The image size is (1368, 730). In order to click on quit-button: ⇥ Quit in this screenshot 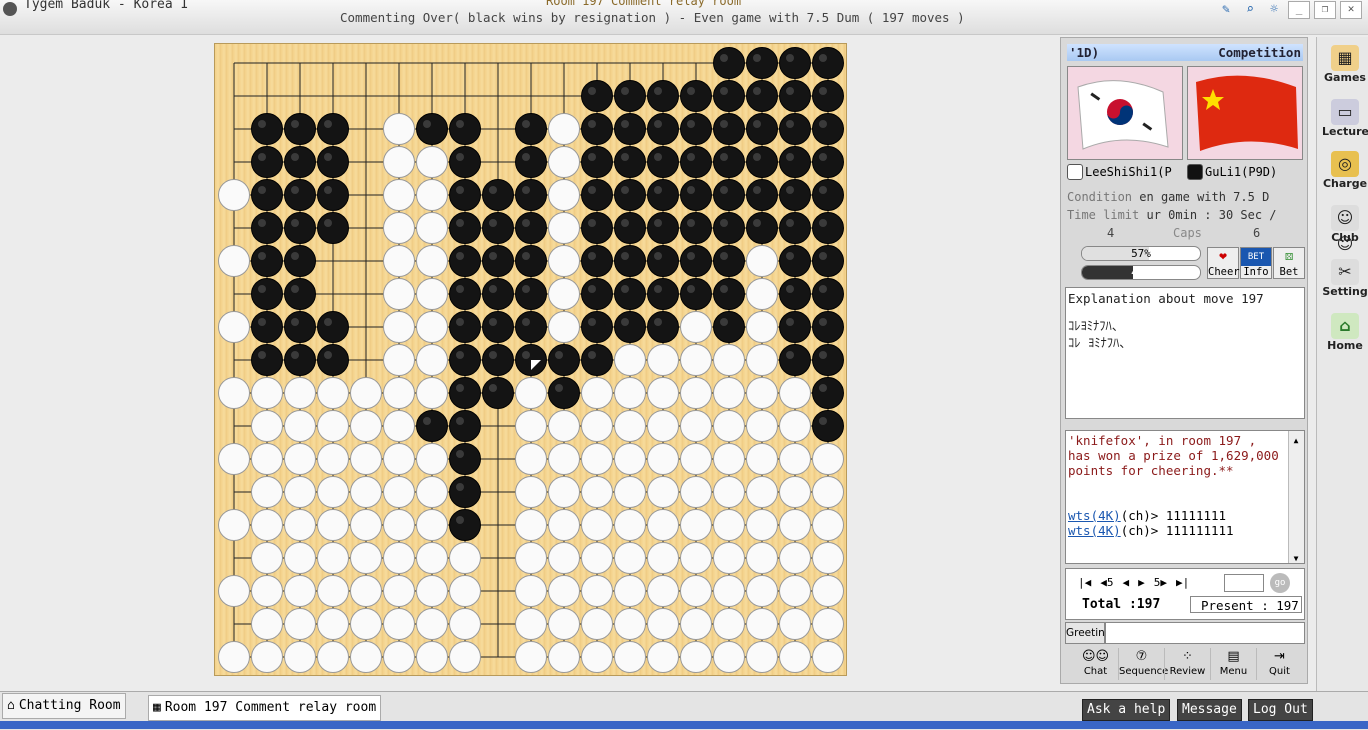, I will do `click(1279, 664)`.